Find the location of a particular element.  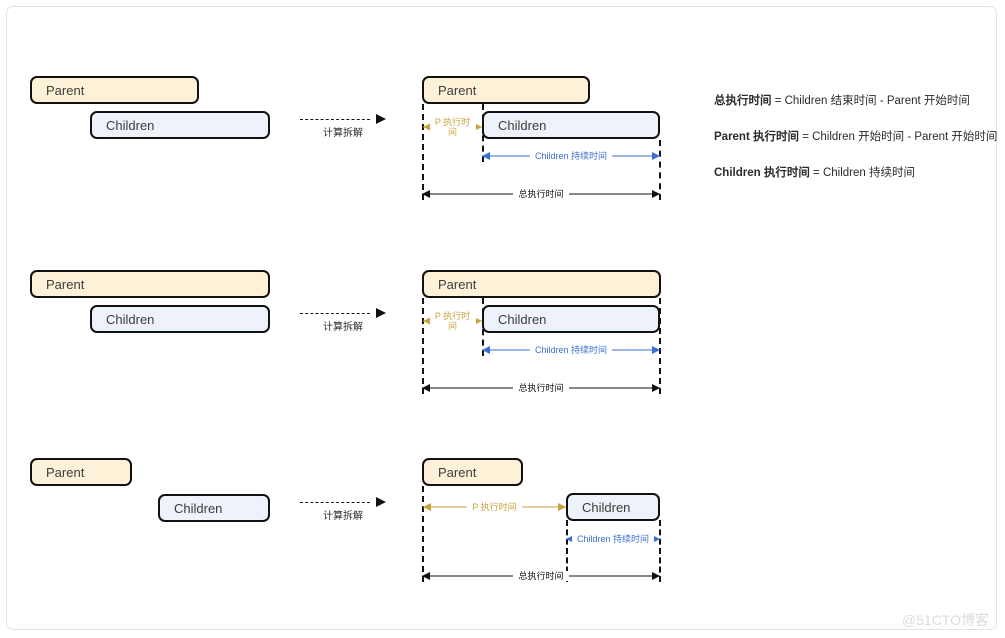

row2-children-duration-label: Children 持续时间 is located at coordinates (571, 350).